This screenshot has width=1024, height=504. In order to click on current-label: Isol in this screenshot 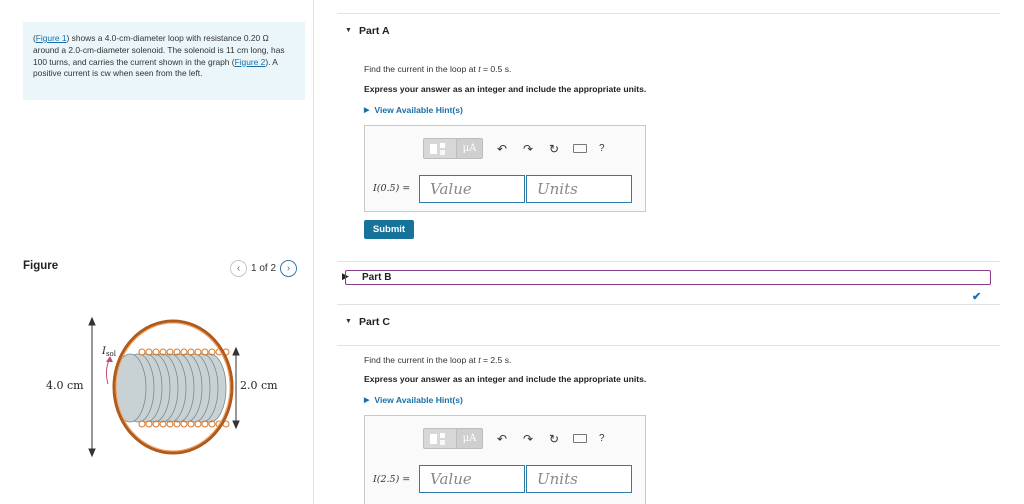, I will do `click(109, 352)`.